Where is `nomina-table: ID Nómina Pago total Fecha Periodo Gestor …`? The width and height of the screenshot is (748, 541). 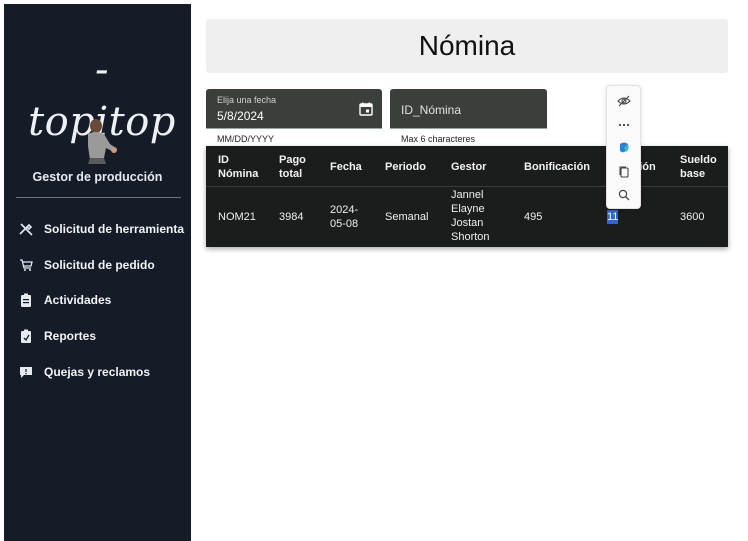 nomina-table: ID Nómina Pago total Fecha Periodo Gestor … is located at coordinates (467, 196).